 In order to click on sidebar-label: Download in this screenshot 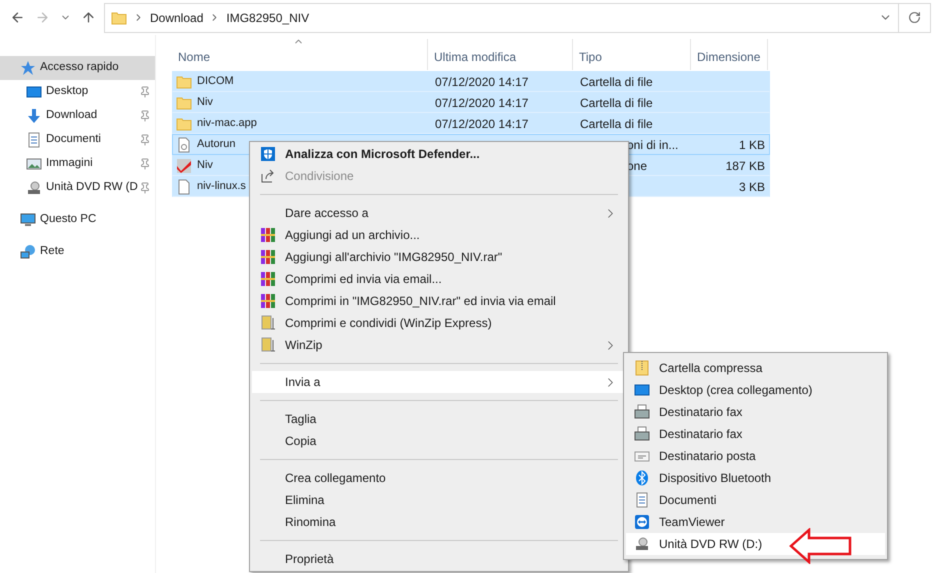, I will do `click(72, 116)`.